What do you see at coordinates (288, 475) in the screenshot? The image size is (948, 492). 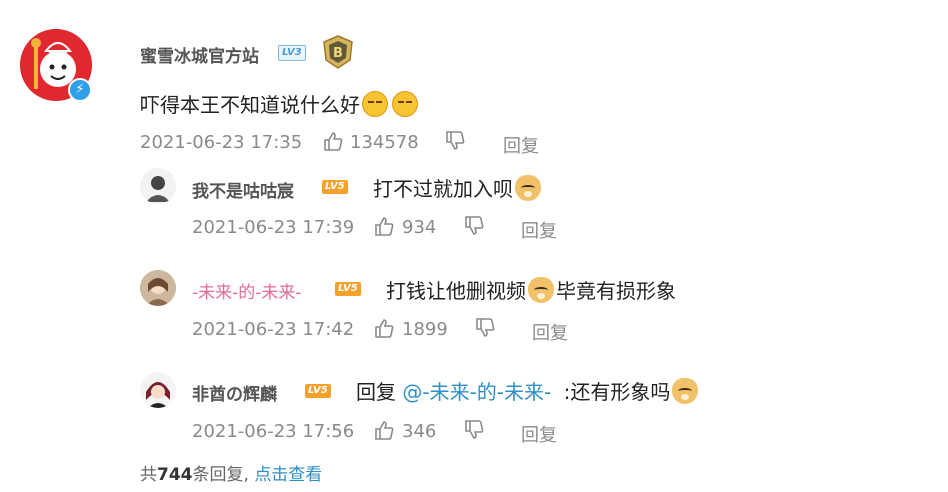 I see `view-all-replies-link: 点击查看` at bounding box center [288, 475].